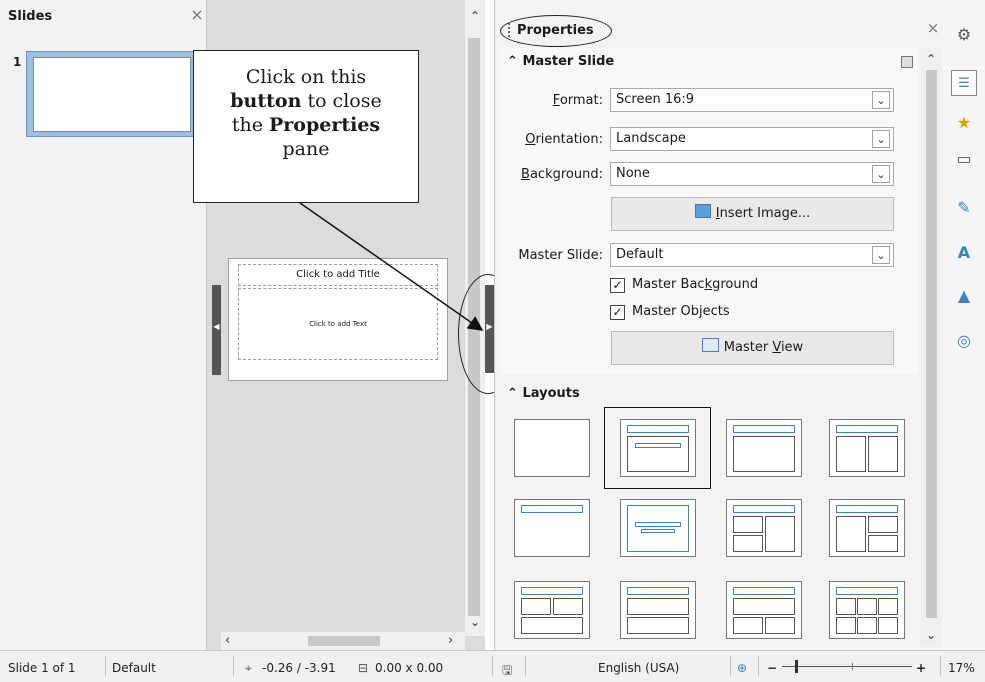 This screenshot has width=985, height=682. Describe the element at coordinates (617, 285) in the screenshot. I see `master-background-checkbox: ✓` at that location.